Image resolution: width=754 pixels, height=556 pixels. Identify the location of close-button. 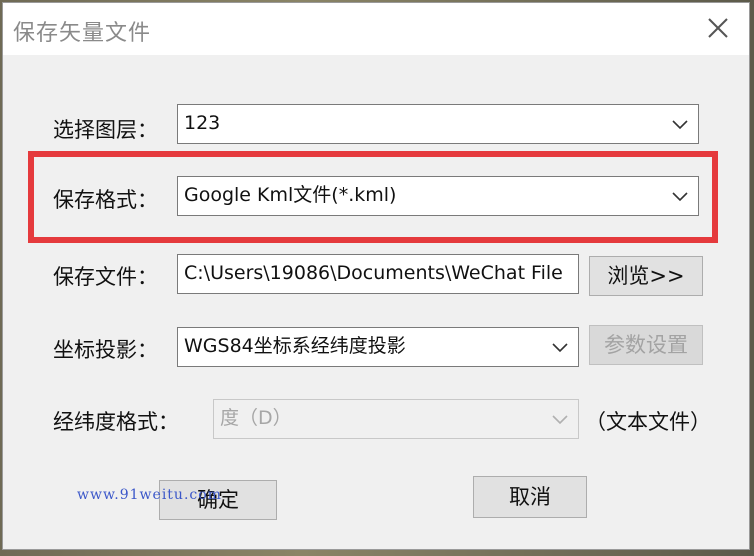
(718, 28).